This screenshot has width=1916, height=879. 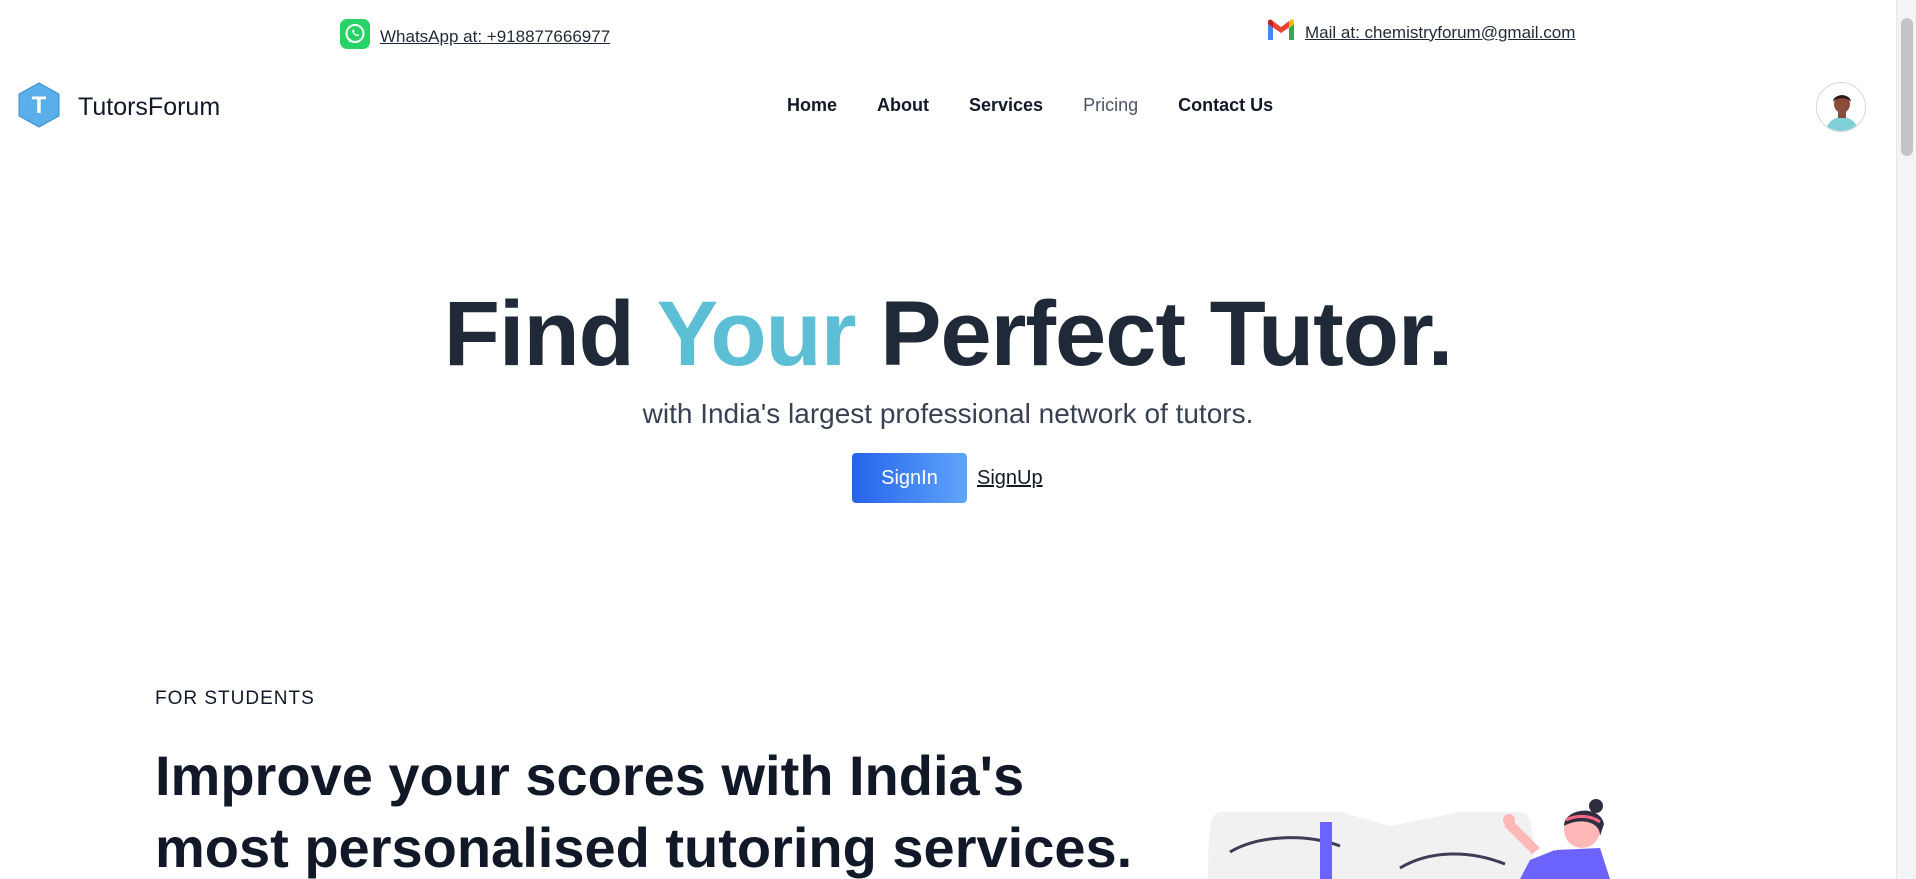 I want to click on user-avatar, so click(x=1841, y=107).